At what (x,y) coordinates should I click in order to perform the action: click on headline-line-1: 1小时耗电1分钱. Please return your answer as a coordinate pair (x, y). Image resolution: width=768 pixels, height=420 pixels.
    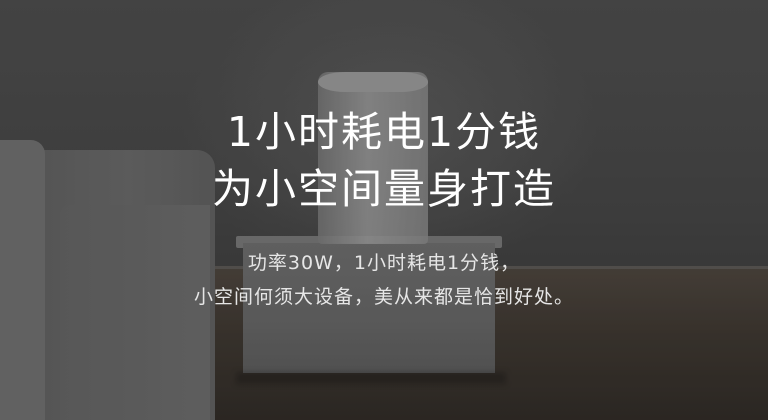
    Looking at the image, I should click on (384, 132).